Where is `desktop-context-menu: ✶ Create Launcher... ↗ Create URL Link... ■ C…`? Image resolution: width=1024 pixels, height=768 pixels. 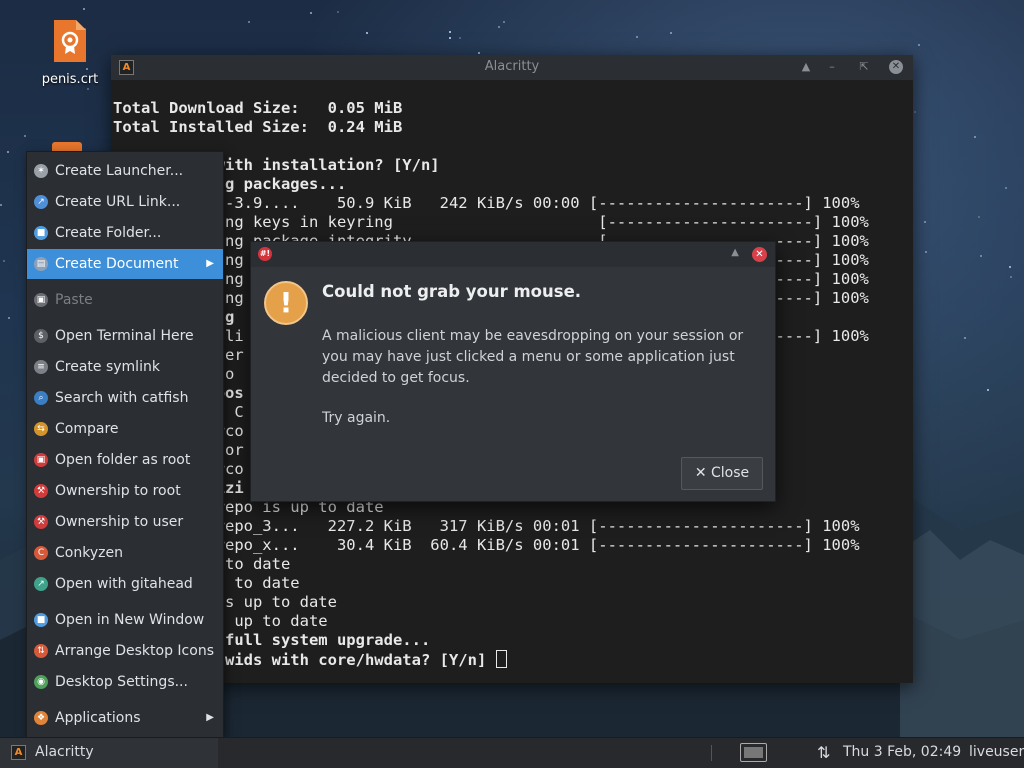 desktop-context-menu: ✶ Create Launcher... ↗ Create URL Link... ■ C… is located at coordinates (125, 444).